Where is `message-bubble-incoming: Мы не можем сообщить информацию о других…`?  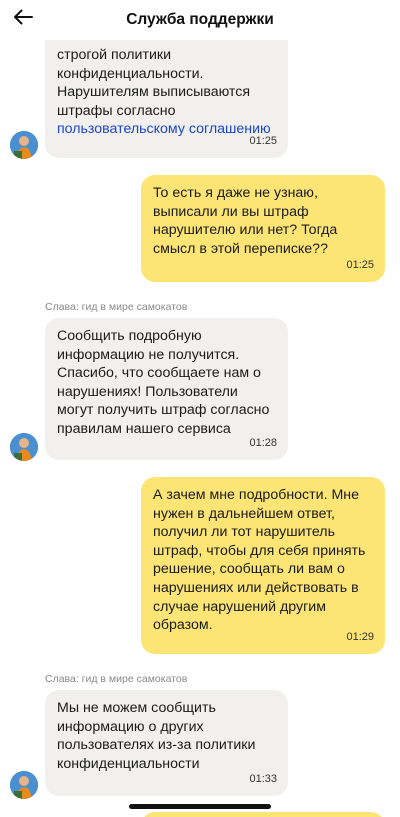 message-bubble-incoming: Мы не можем сообщить информацию о других… is located at coordinates (166, 743).